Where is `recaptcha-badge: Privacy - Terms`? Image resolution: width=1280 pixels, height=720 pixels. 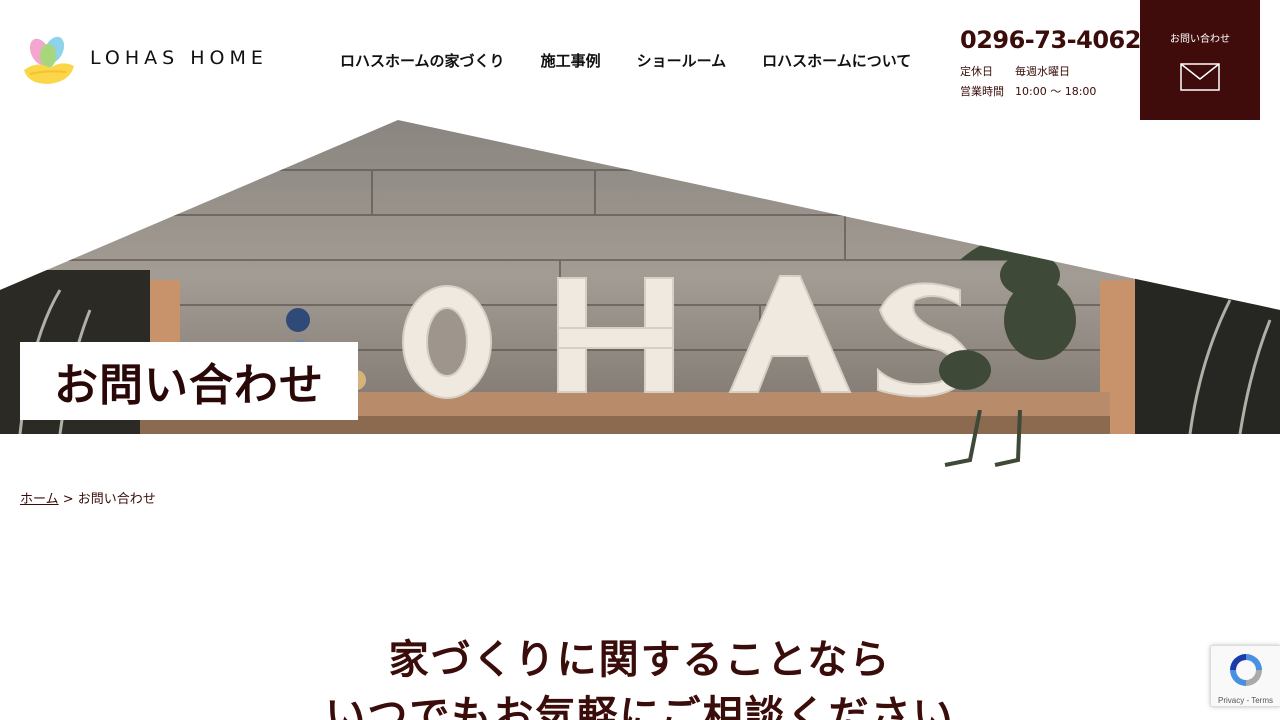
recaptcha-badge: Privacy - Terms is located at coordinates (1245, 676).